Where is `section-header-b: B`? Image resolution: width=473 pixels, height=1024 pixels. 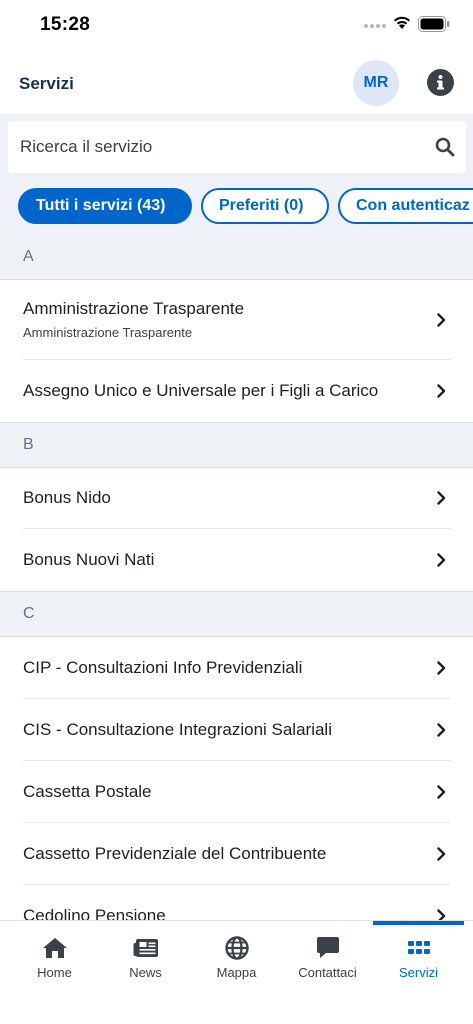
section-header-b: B is located at coordinates (236, 445).